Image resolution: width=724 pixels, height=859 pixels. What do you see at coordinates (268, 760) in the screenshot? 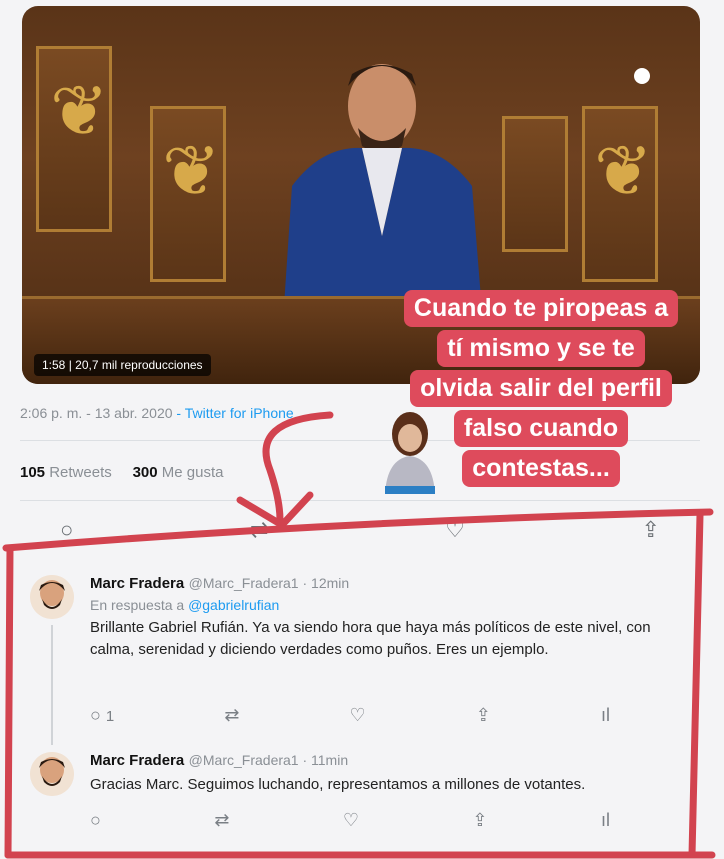
I see `author-handle: @Marc_Fradera1 · 11min` at bounding box center [268, 760].